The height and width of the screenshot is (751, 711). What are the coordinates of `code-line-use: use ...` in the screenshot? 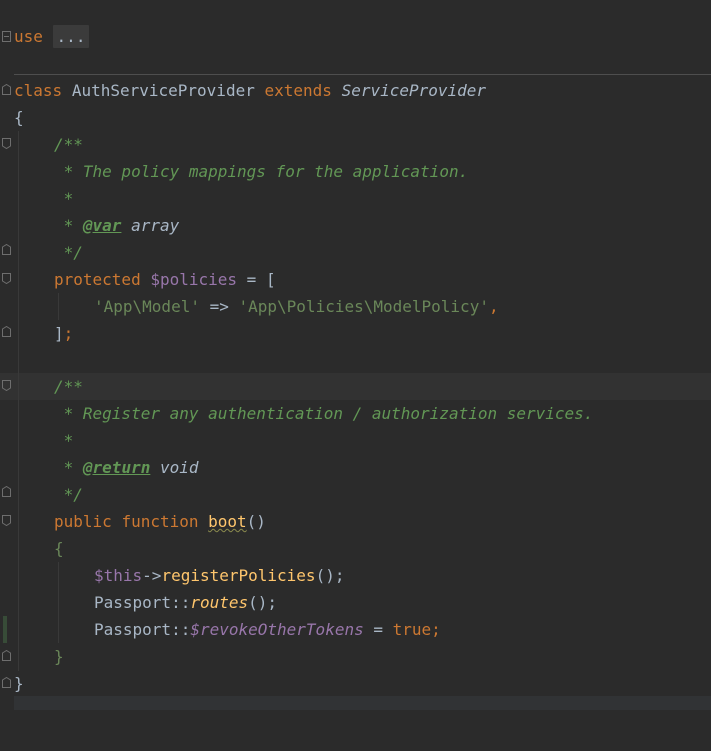 It's located at (355, 36).